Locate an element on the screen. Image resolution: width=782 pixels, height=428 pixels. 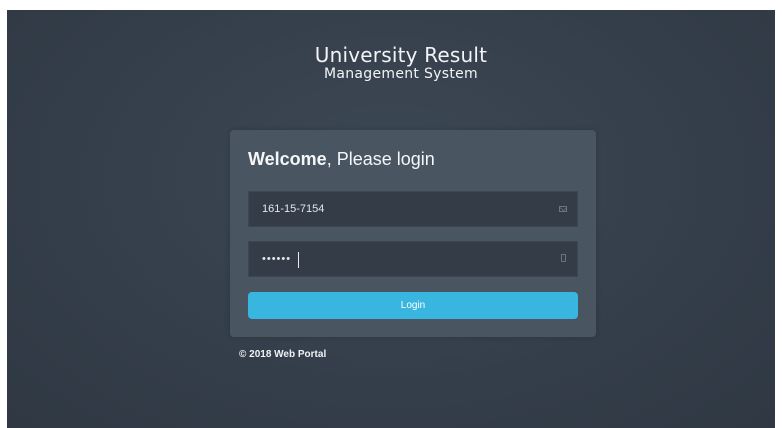
password-field is located at coordinates (413, 259).